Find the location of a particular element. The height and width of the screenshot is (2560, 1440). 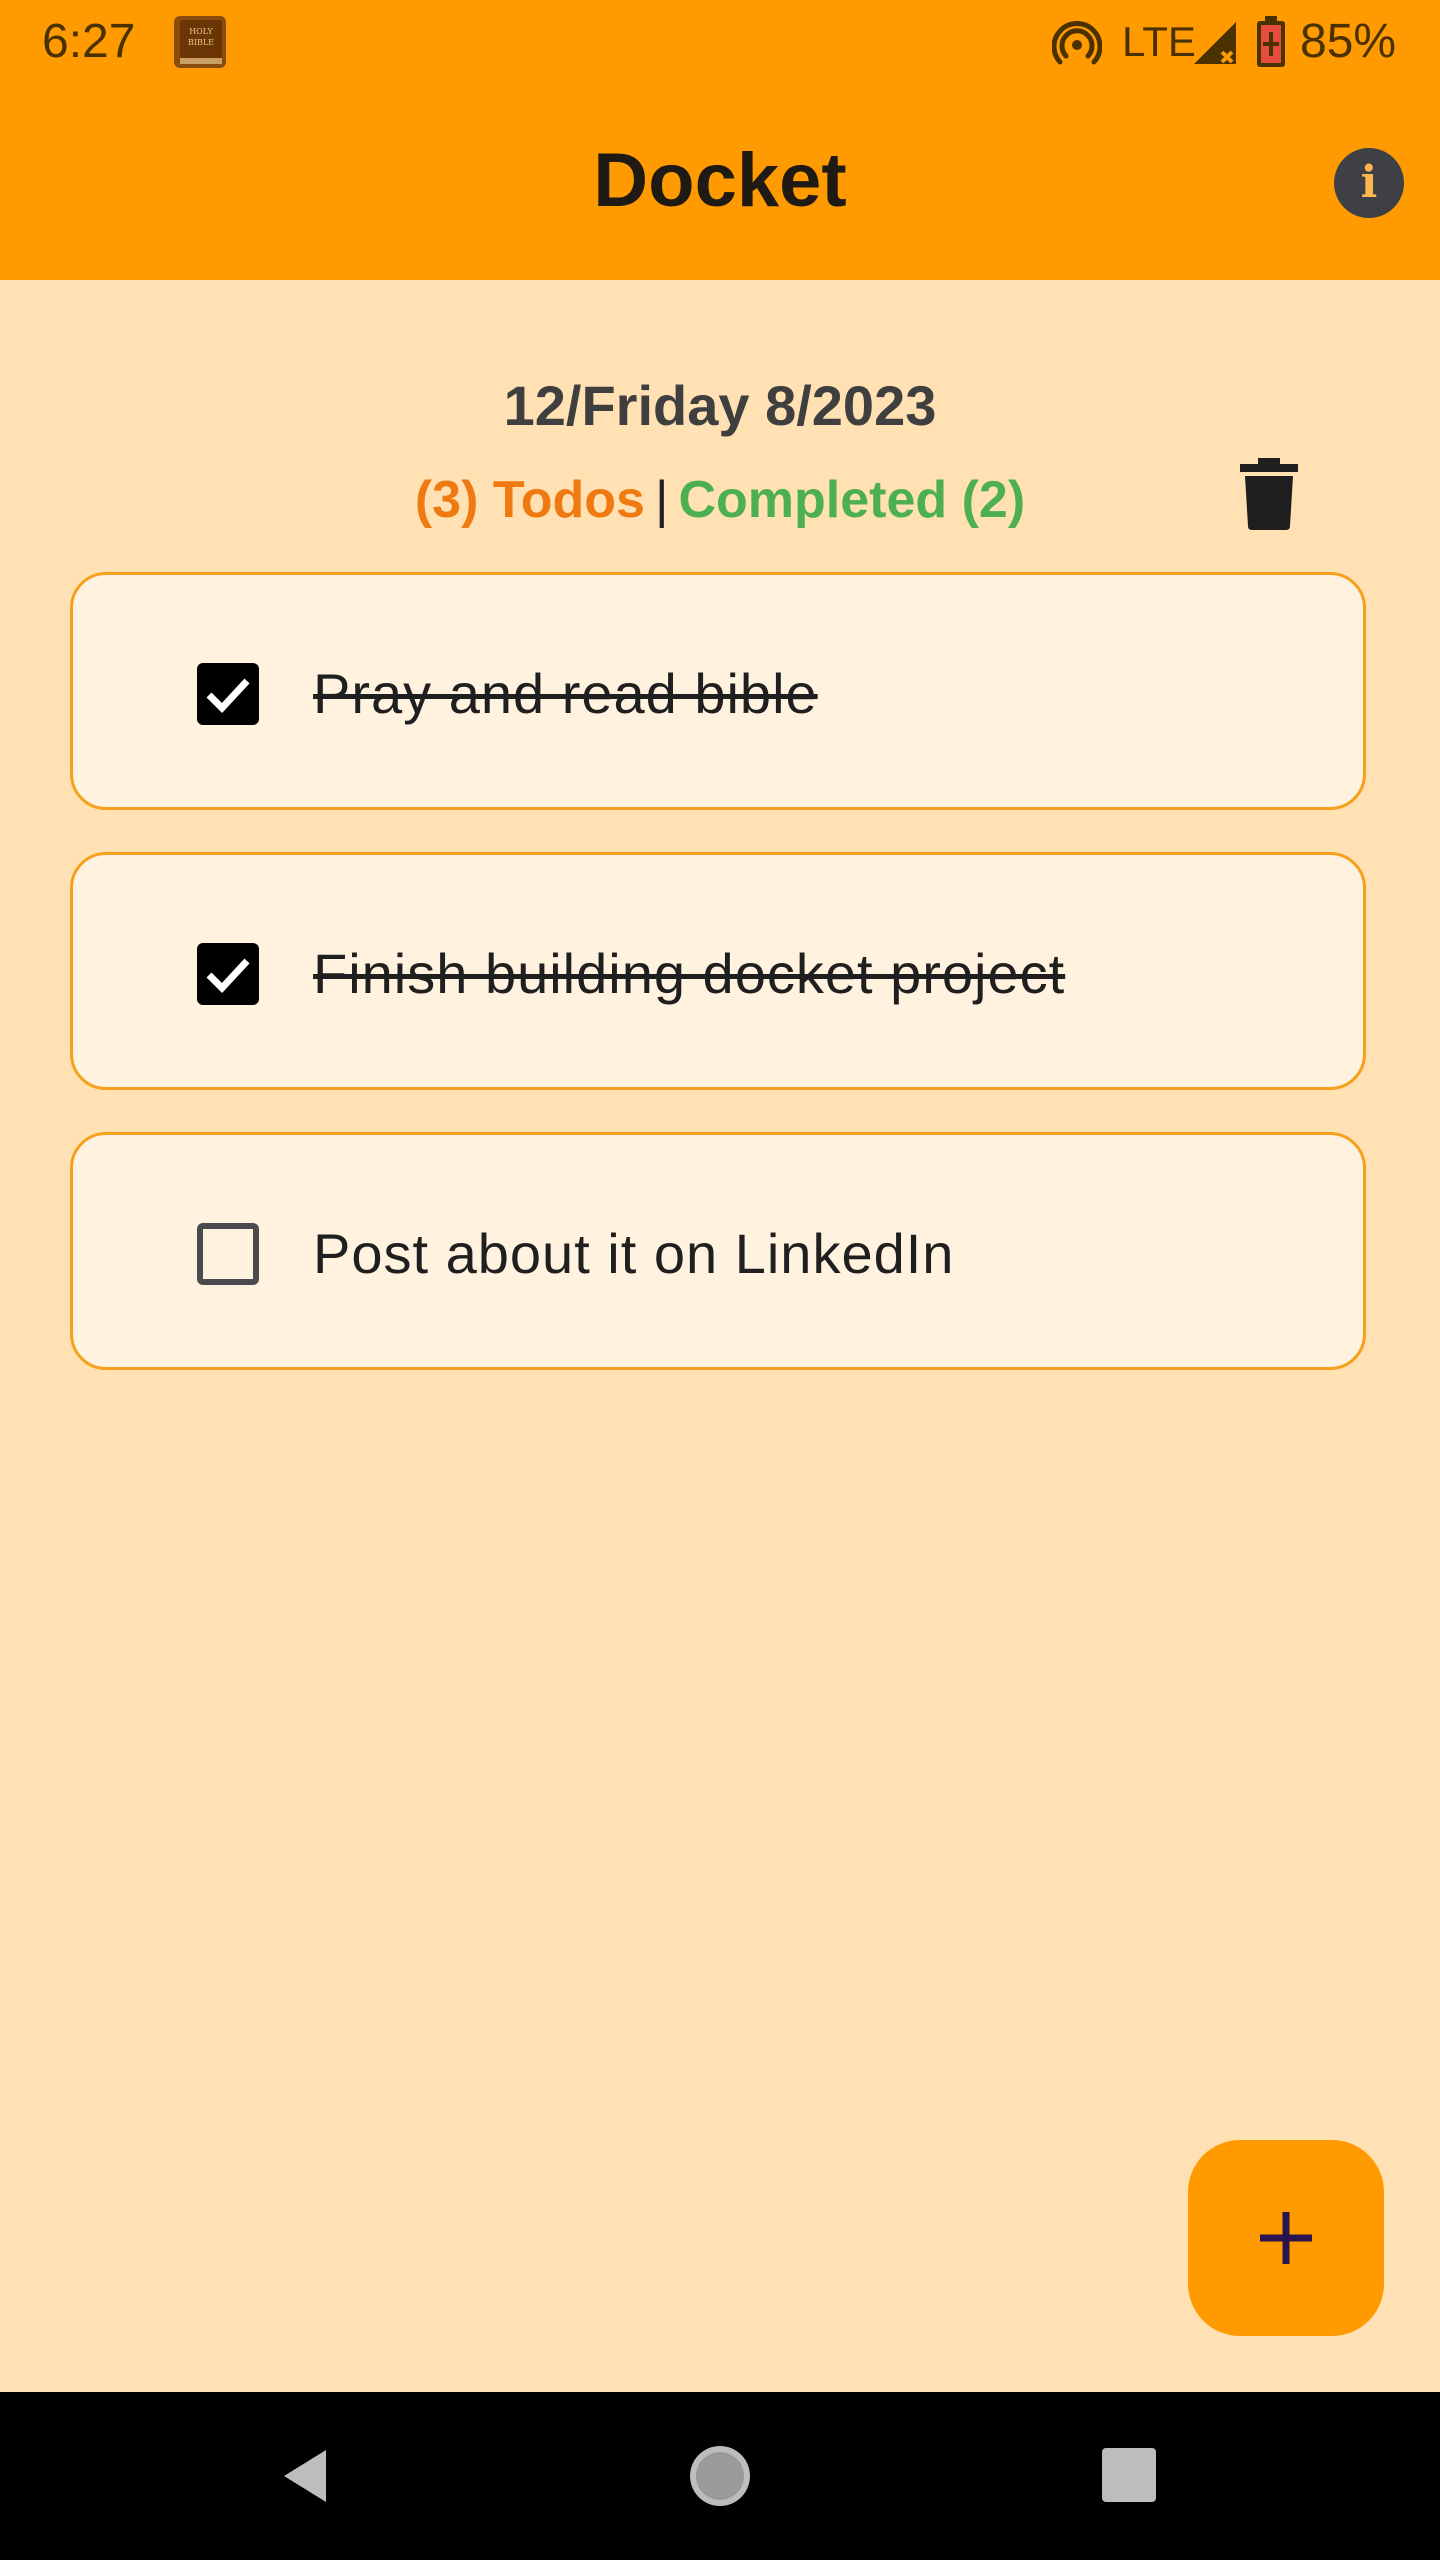

holy-bible-app-icon: HOLY BIBLE is located at coordinates (200, 42).